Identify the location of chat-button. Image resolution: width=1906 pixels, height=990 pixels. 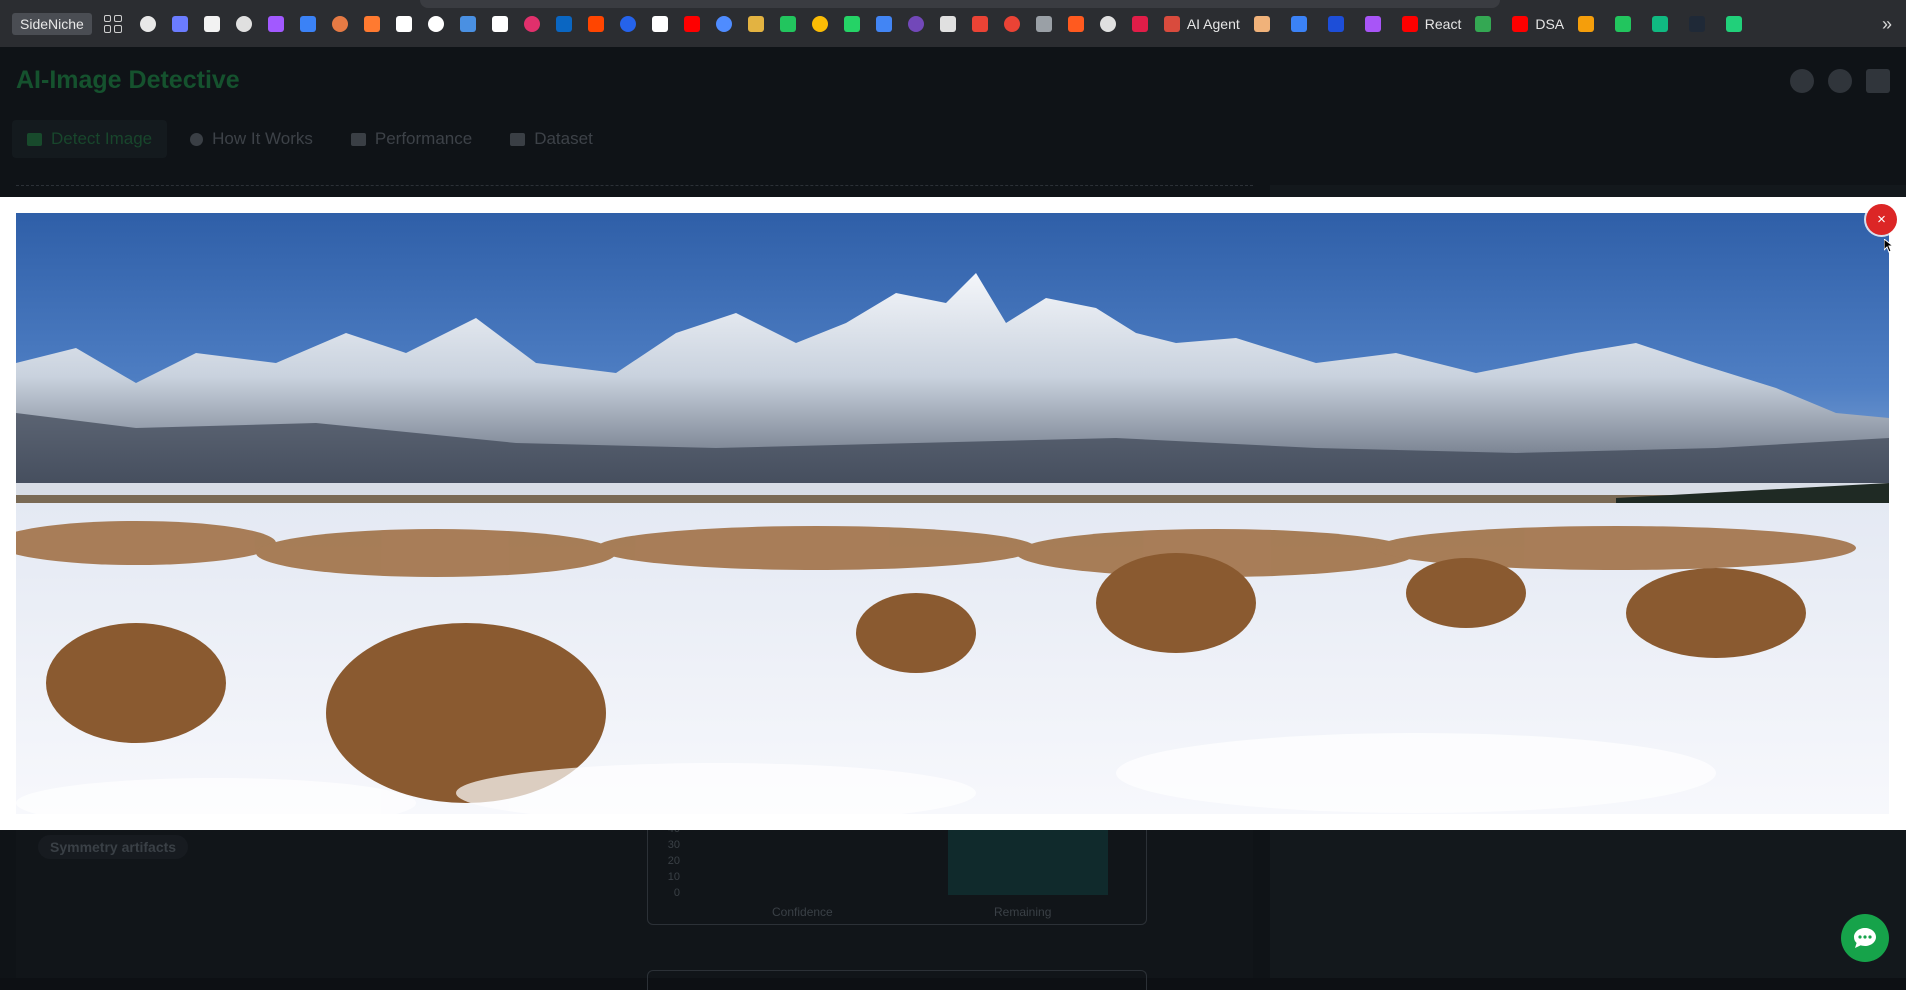
(1865, 938).